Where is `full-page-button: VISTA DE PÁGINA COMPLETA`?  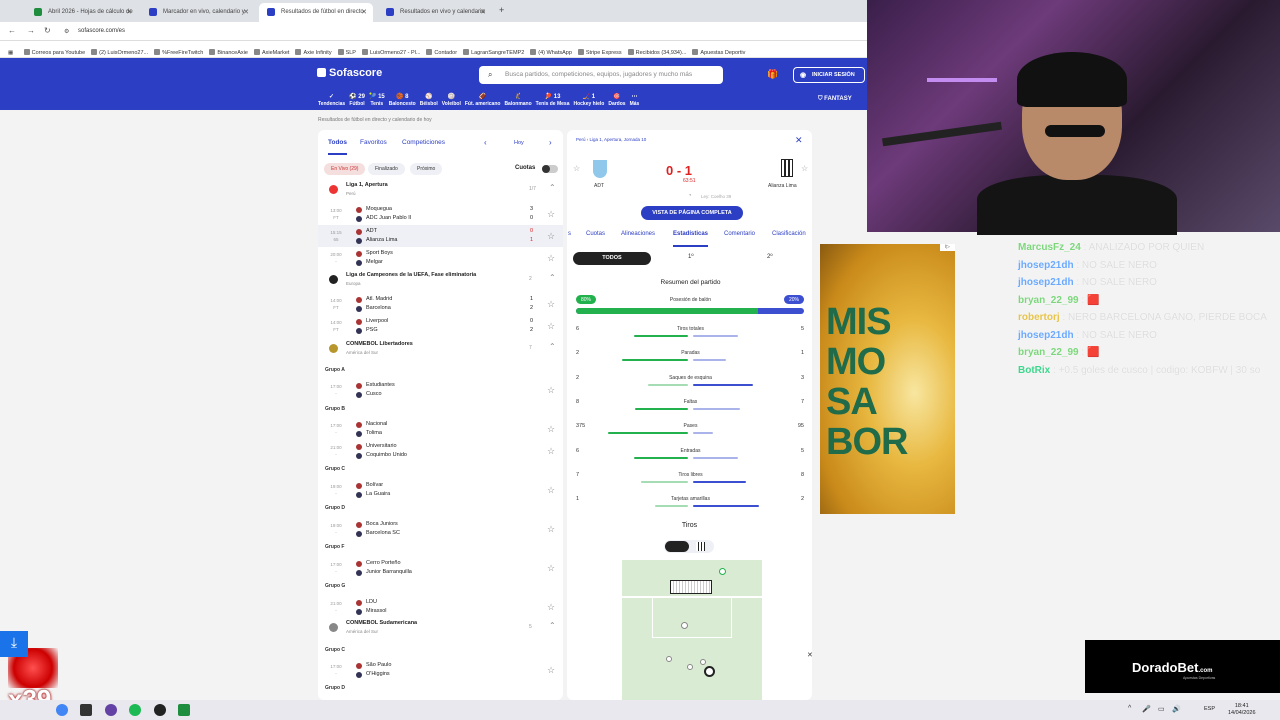 full-page-button: VISTA DE PÁGINA COMPLETA is located at coordinates (692, 213).